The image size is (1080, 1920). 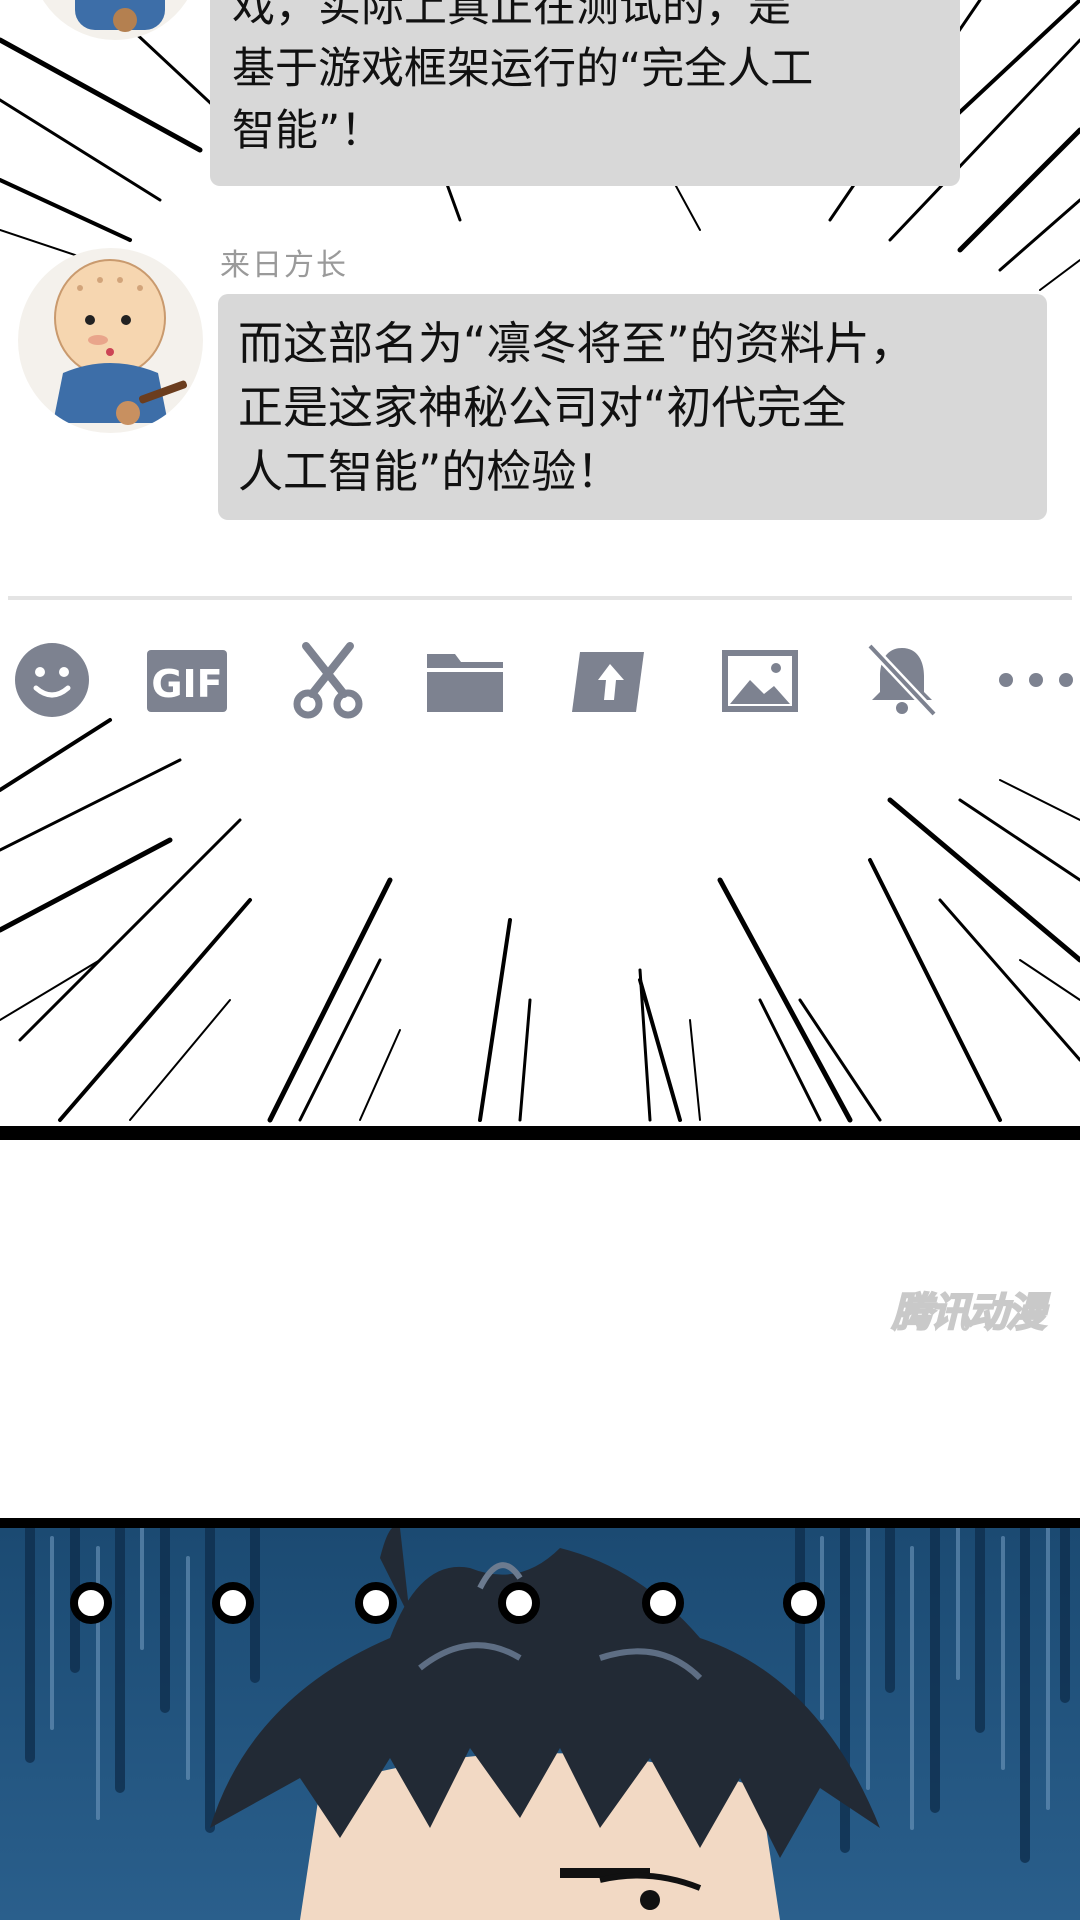 I want to click on chat-toolbar: GIF, so click(x=540, y=680).